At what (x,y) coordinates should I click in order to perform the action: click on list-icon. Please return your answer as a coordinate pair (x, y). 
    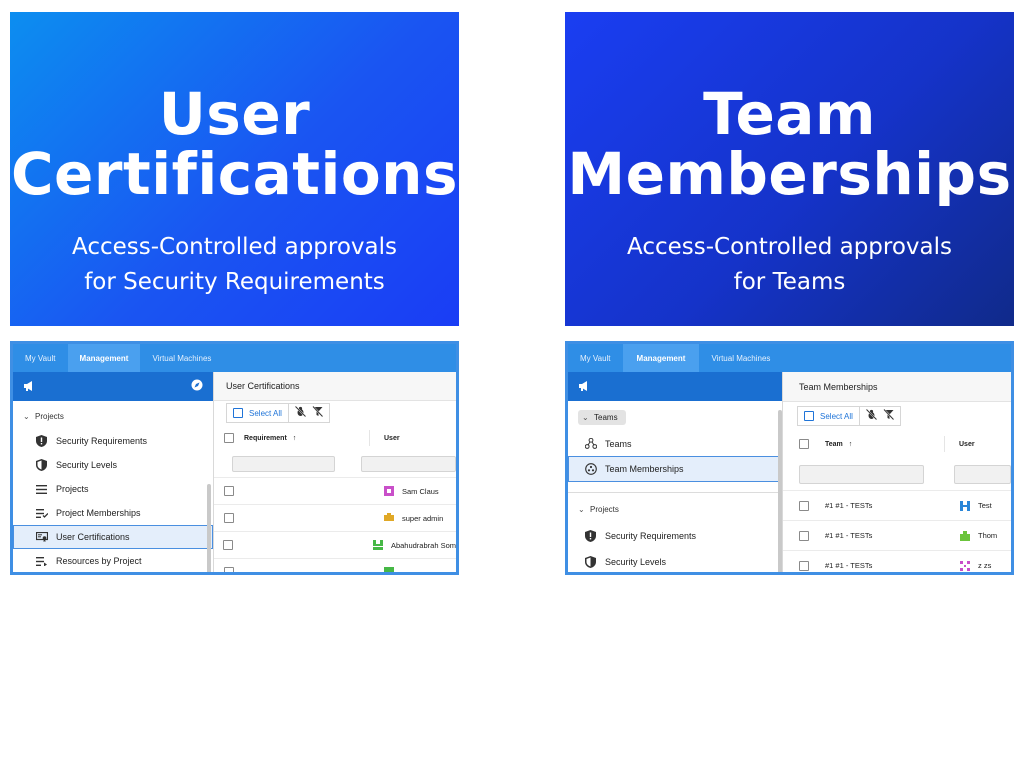
    Looking at the image, I should click on (46, 489).